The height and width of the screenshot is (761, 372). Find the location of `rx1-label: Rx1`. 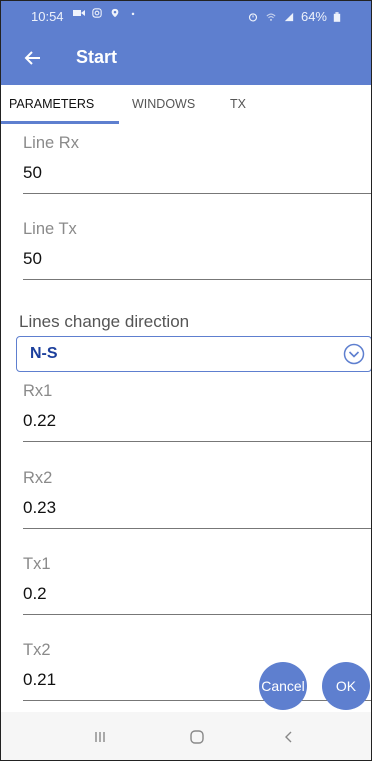

rx1-label: Rx1 is located at coordinates (38, 391).